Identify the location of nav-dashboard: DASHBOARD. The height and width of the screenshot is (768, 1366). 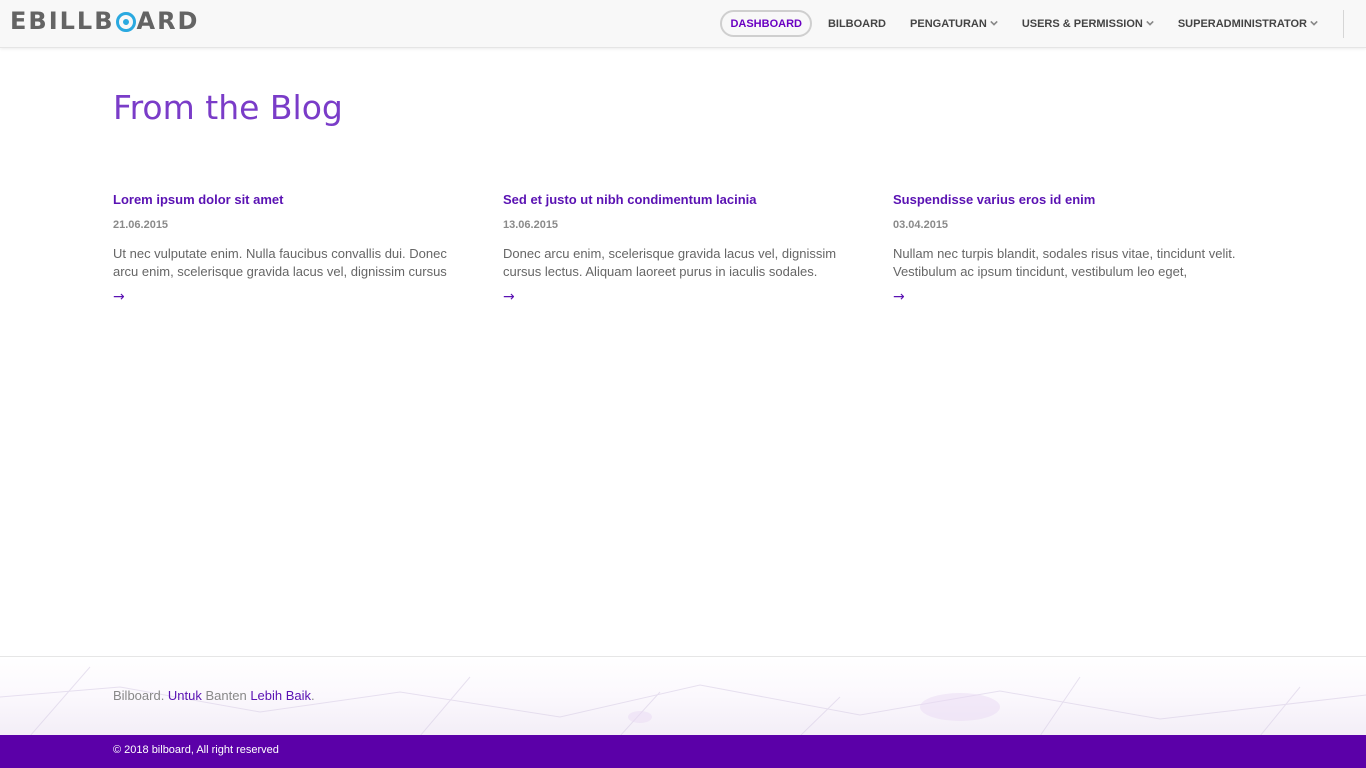
(766, 23).